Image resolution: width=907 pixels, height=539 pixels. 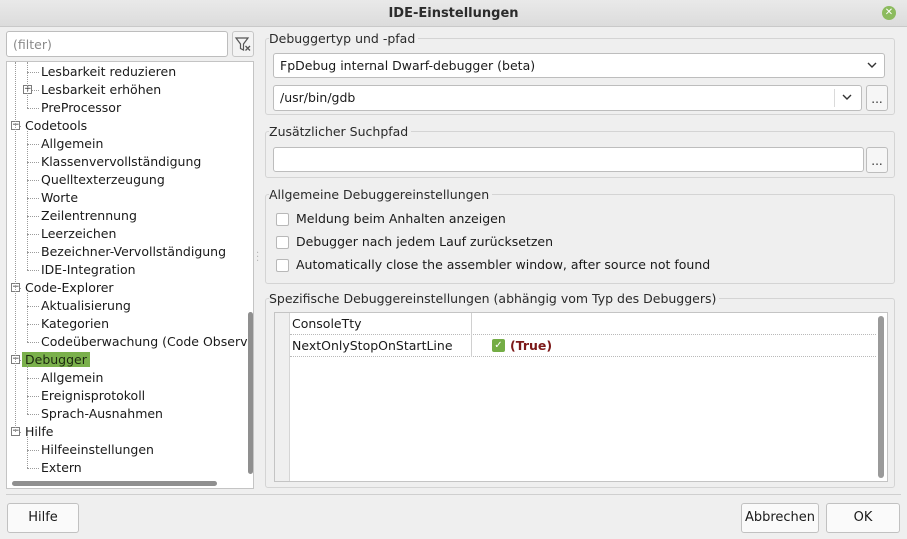 I want to click on tree-item-label: Hilfe, so click(x=39, y=431).